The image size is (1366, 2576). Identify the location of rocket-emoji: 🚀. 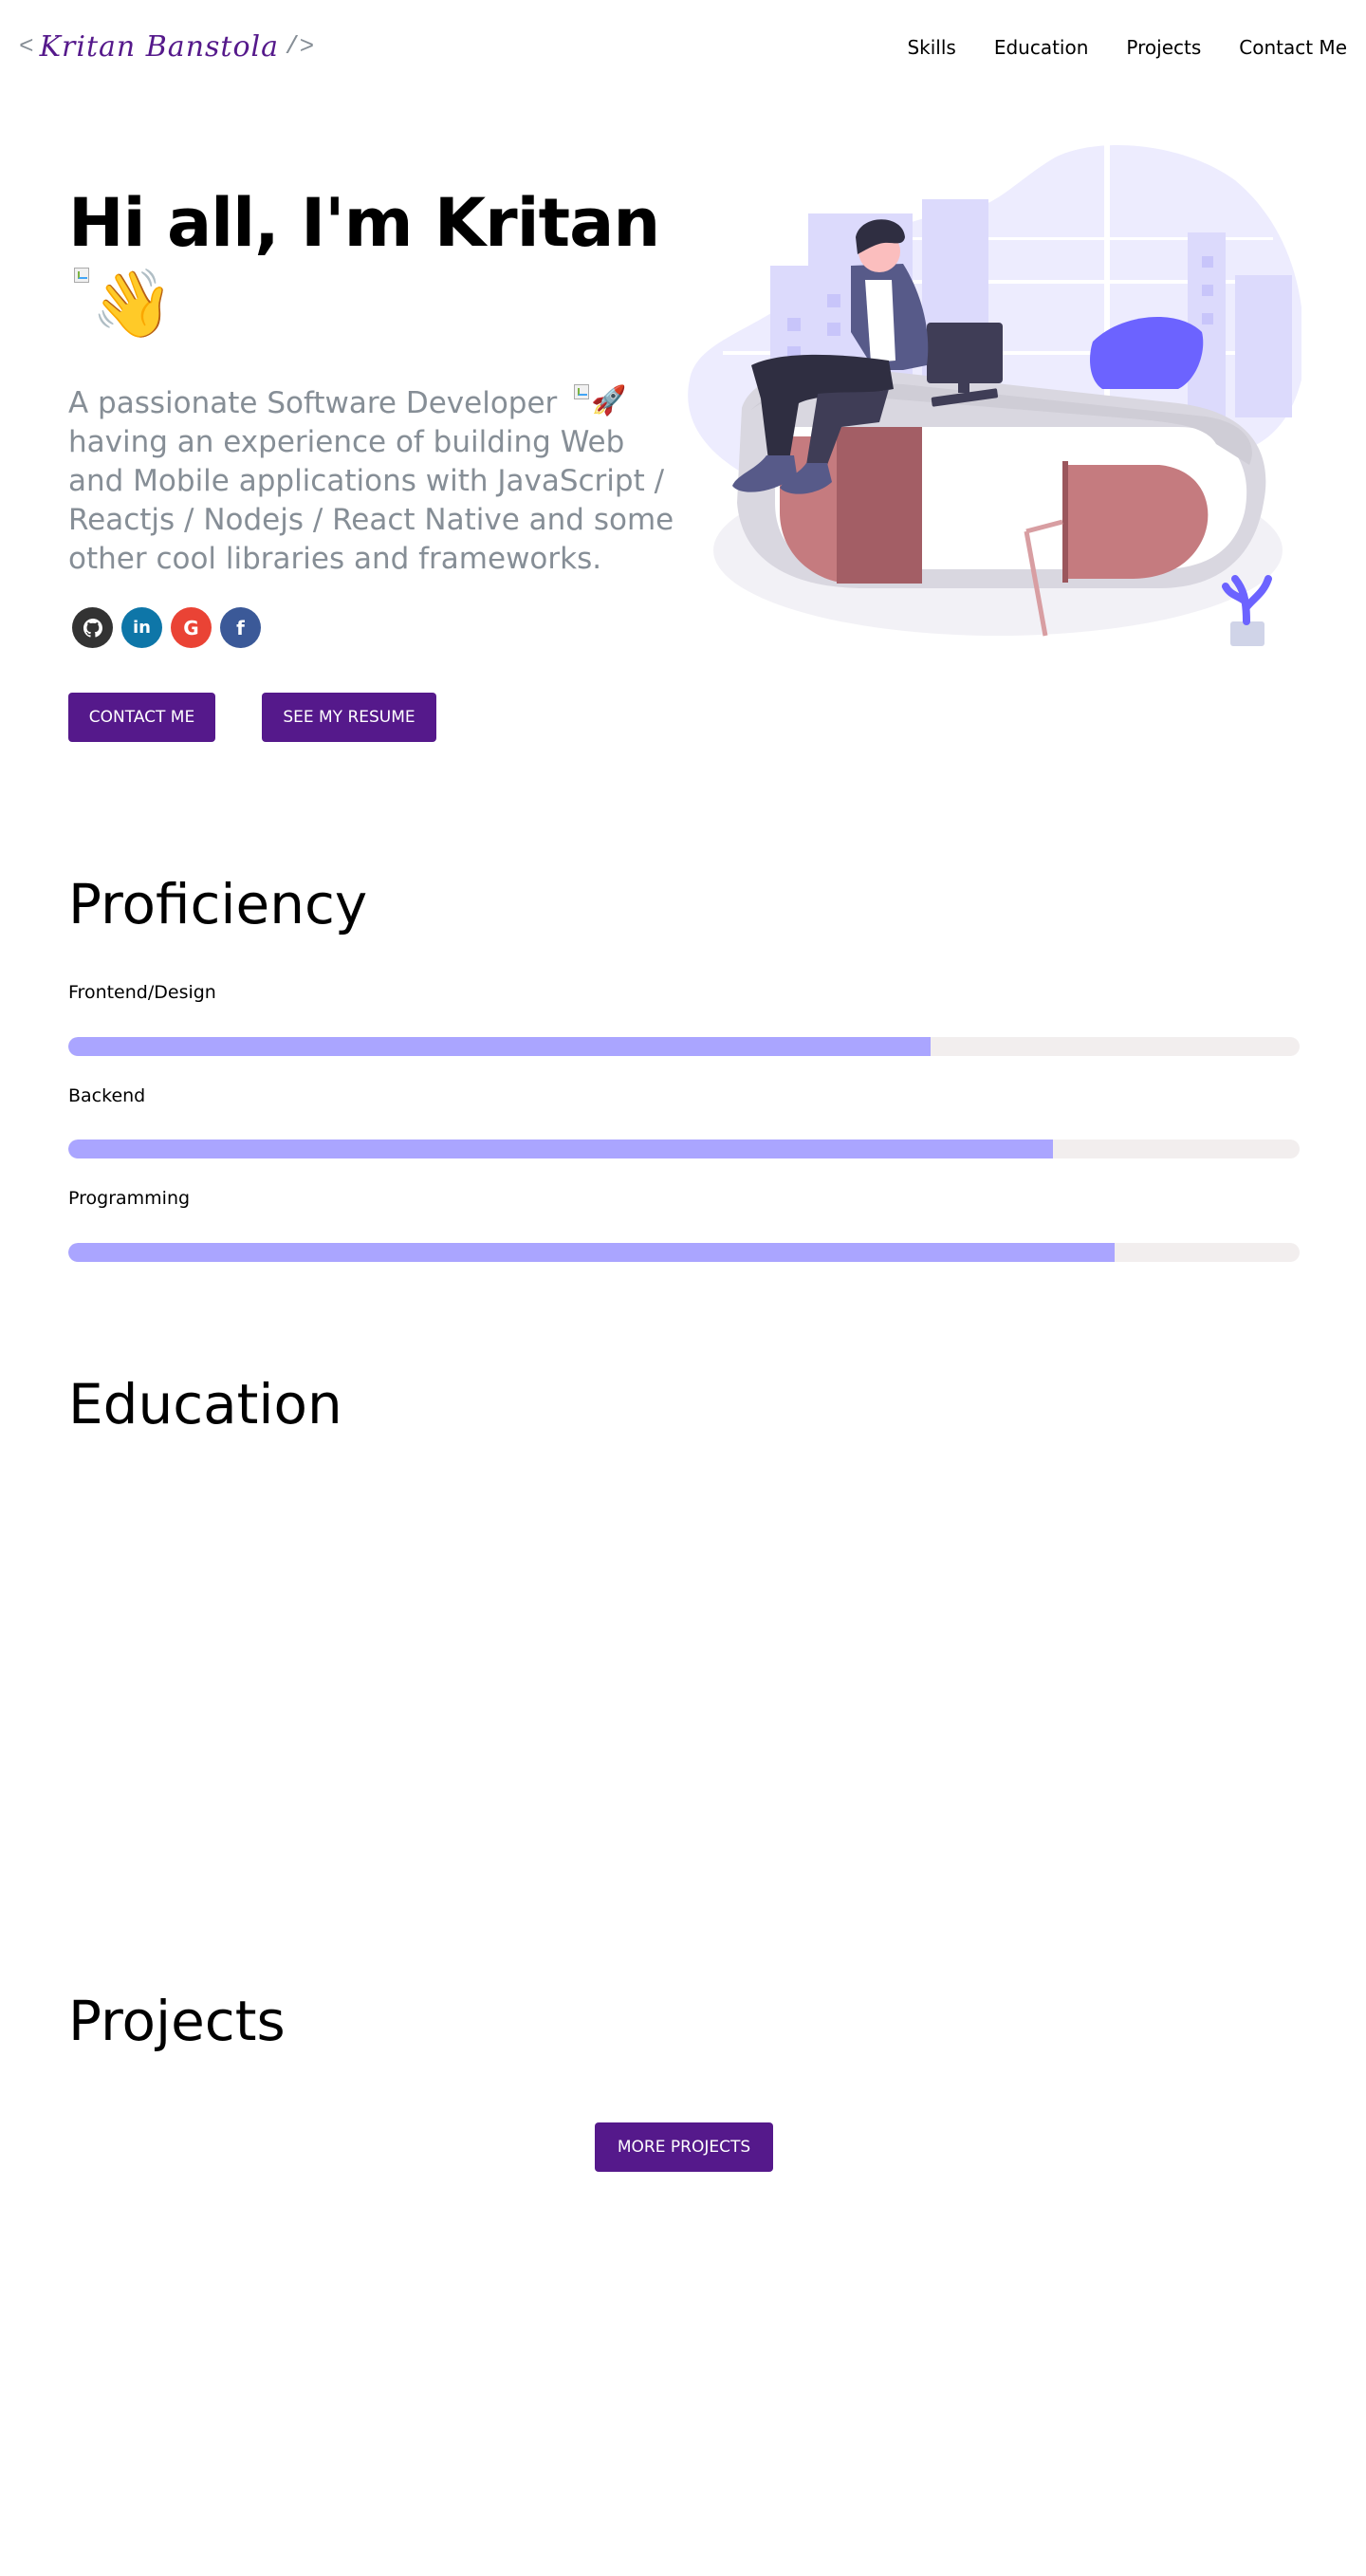
(609, 400).